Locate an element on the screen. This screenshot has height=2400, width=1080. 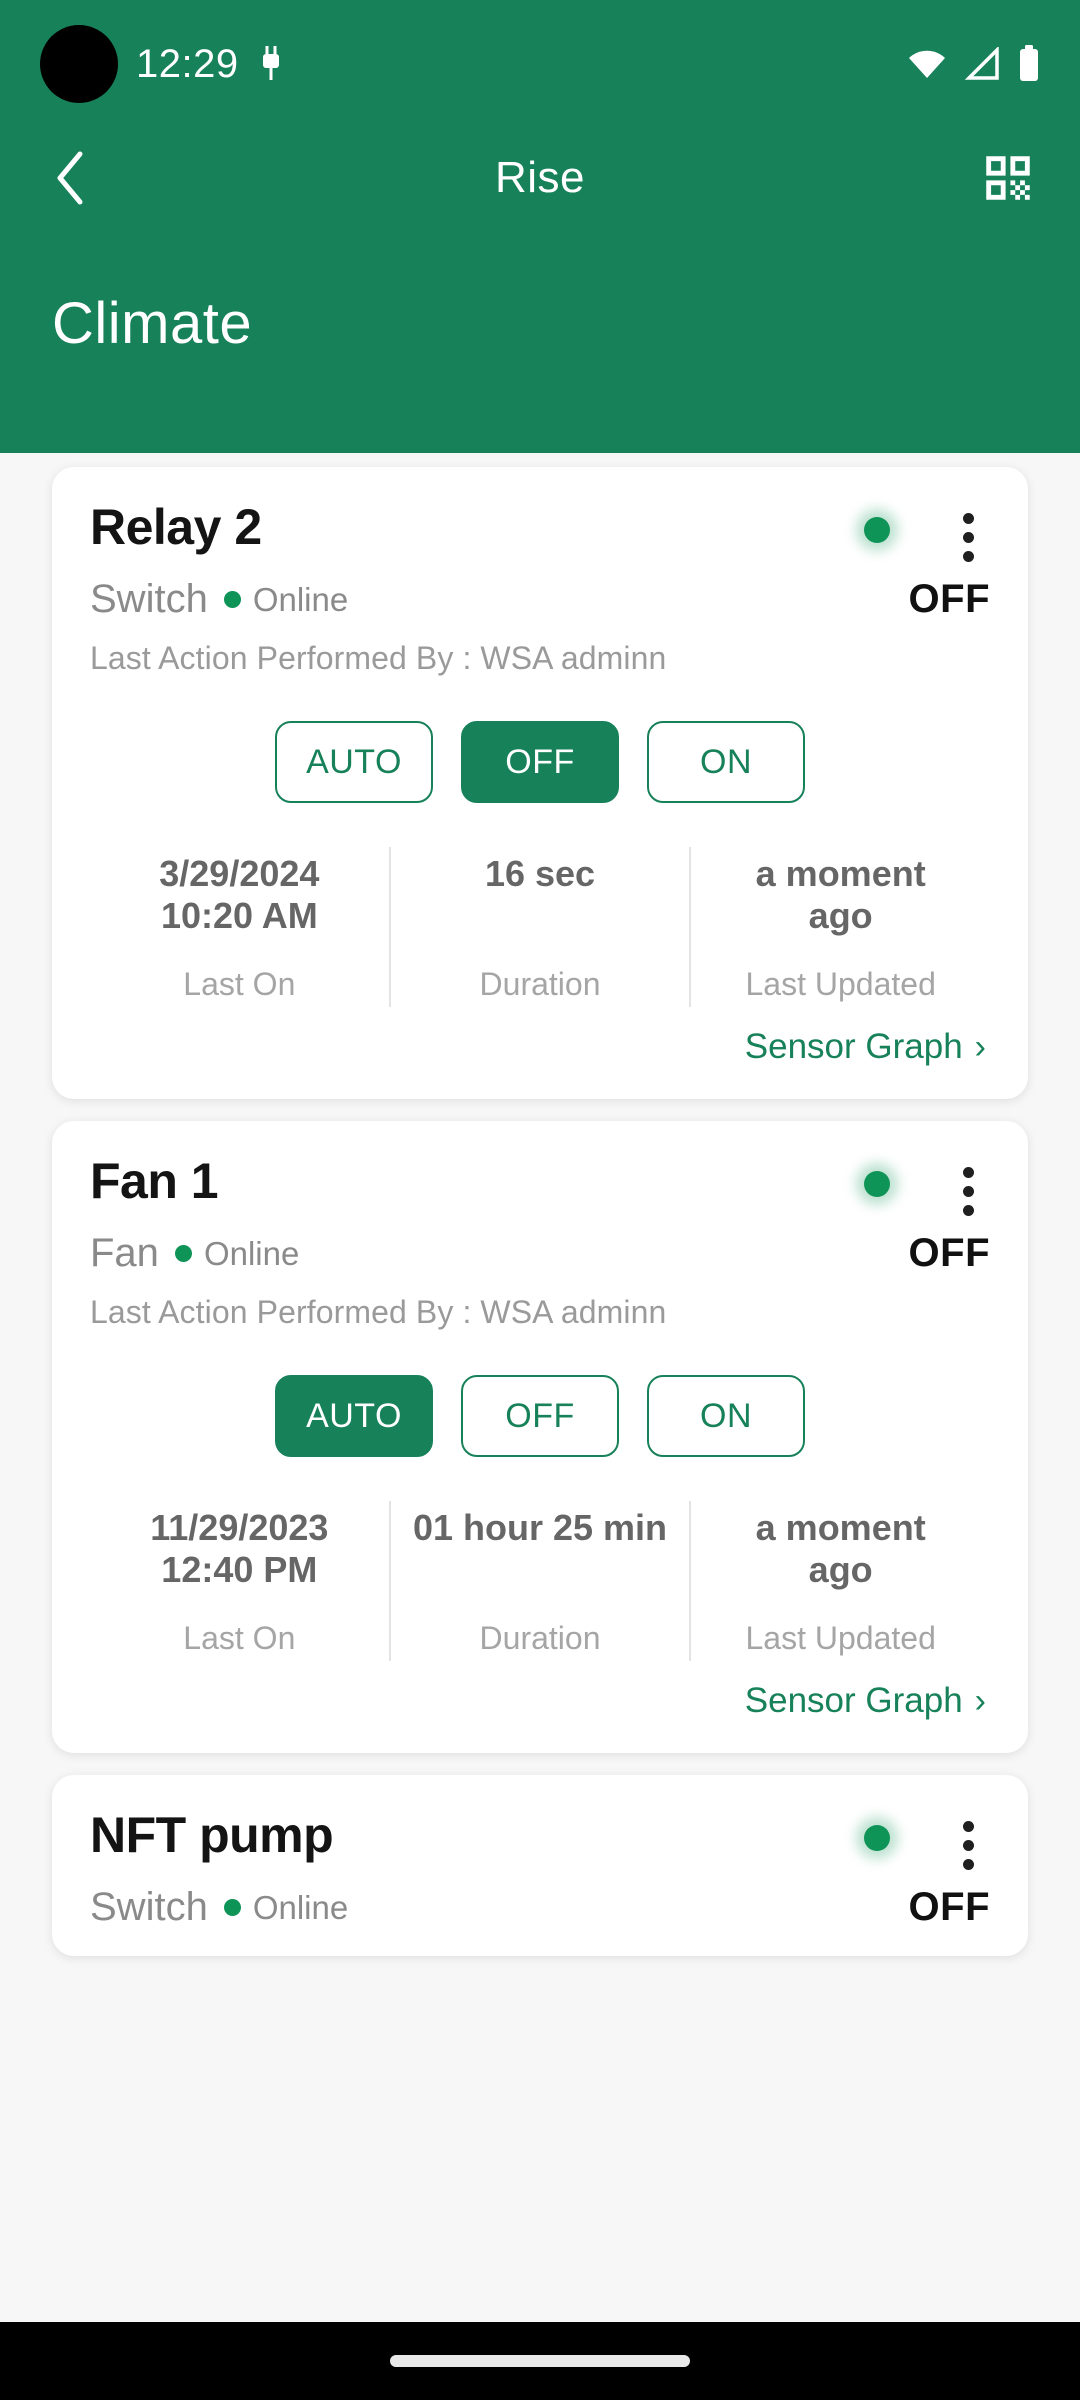
battery-icon is located at coordinates (1029, 63).